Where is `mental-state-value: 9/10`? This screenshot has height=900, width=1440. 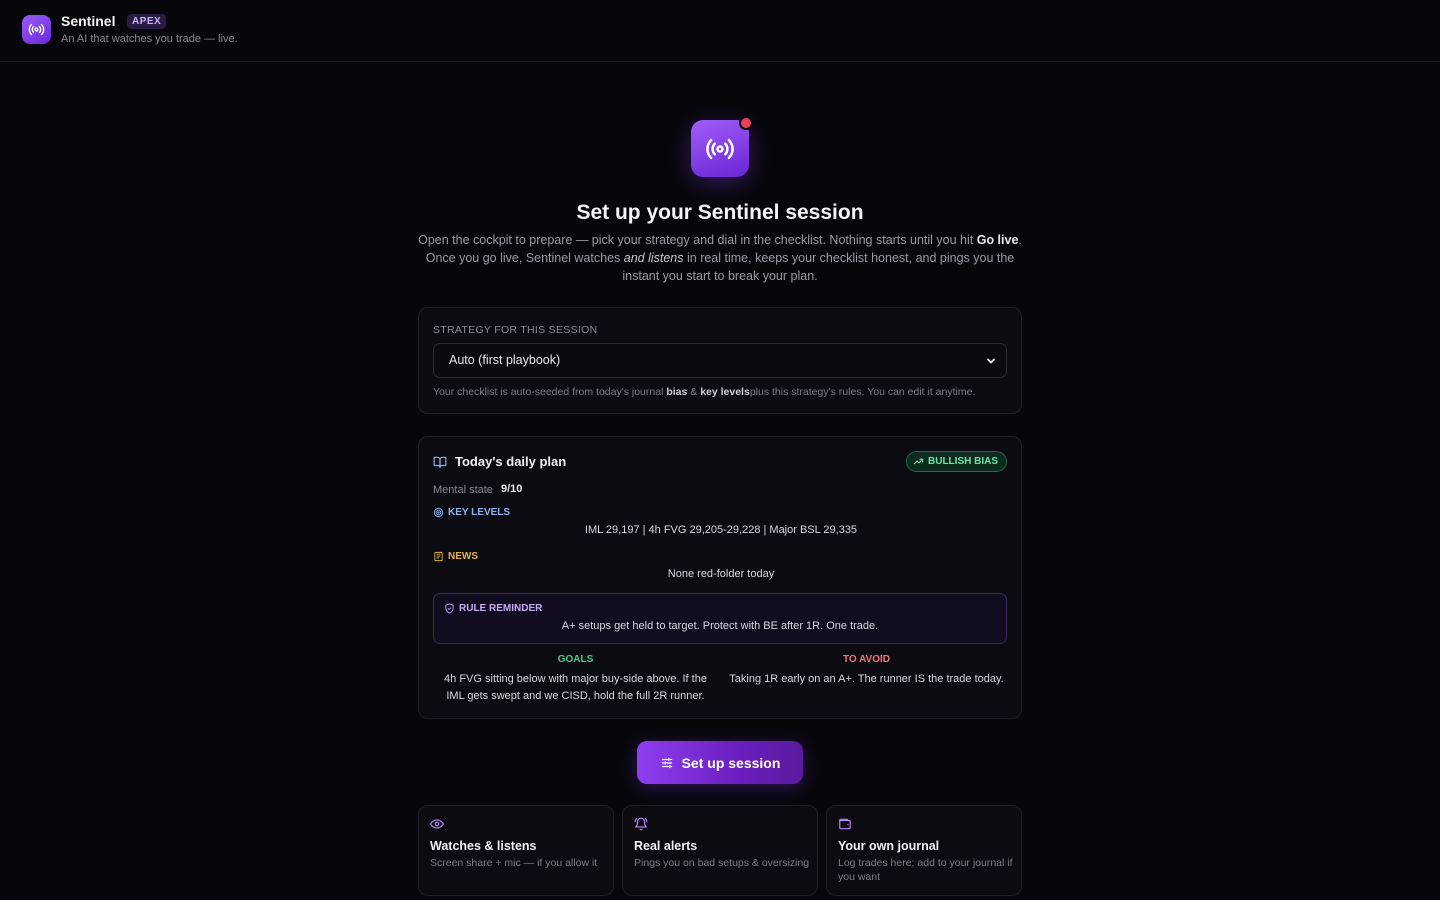
mental-state-value: 9/10 is located at coordinates (512, 489).